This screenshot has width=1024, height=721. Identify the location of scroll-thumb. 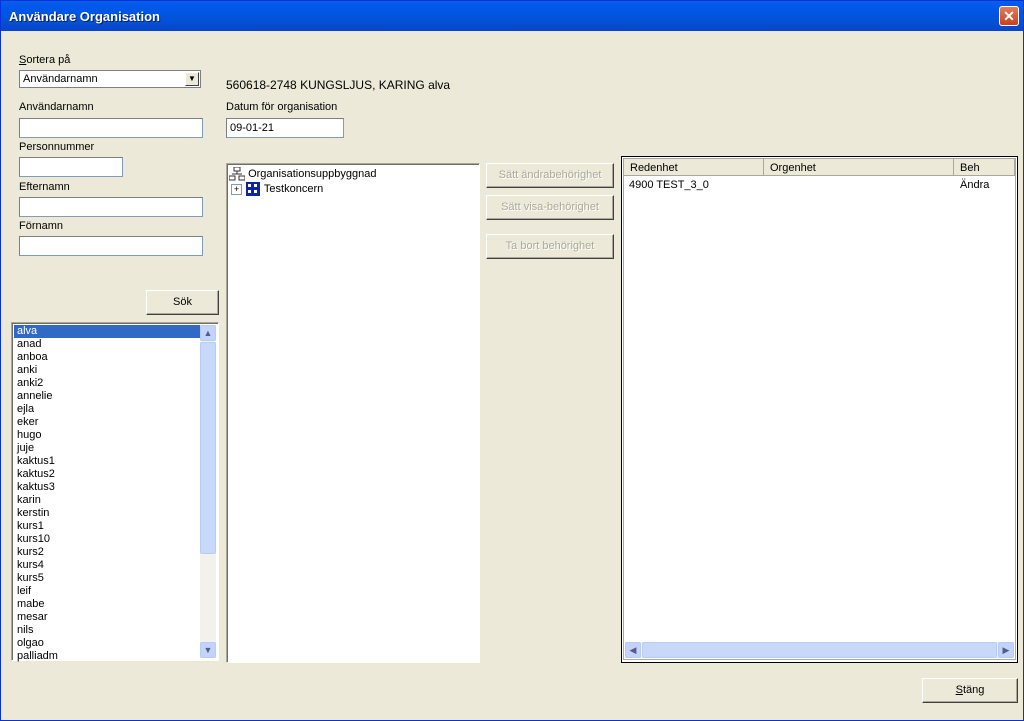
(208, 448).